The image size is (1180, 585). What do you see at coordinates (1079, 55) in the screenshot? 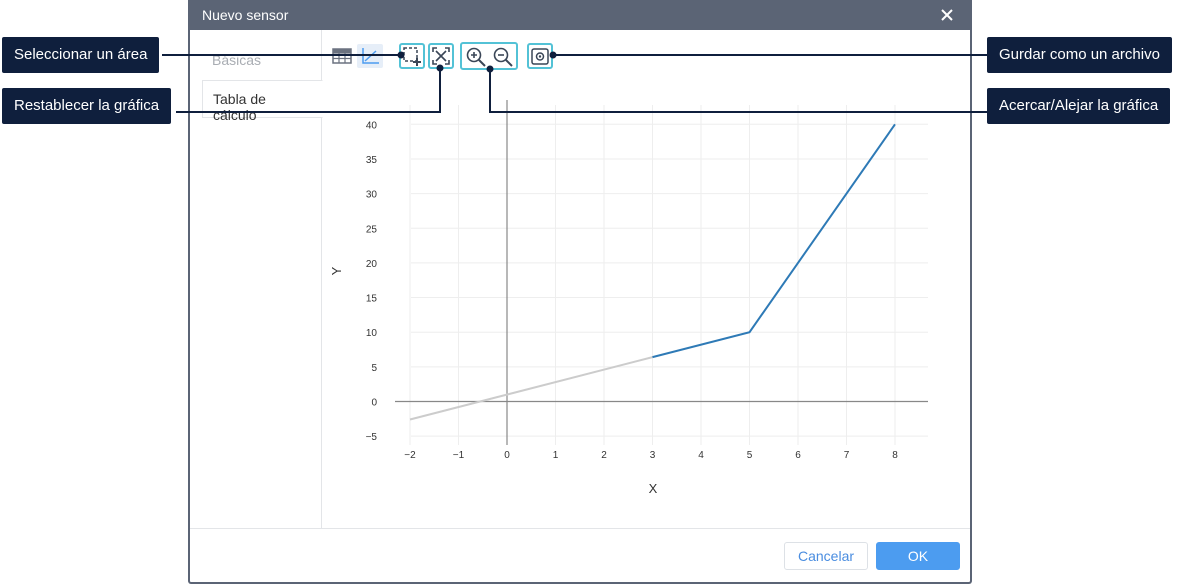
I see `callout-save-file: Gurdar como un archivo` at bounding box center [1079, 55].